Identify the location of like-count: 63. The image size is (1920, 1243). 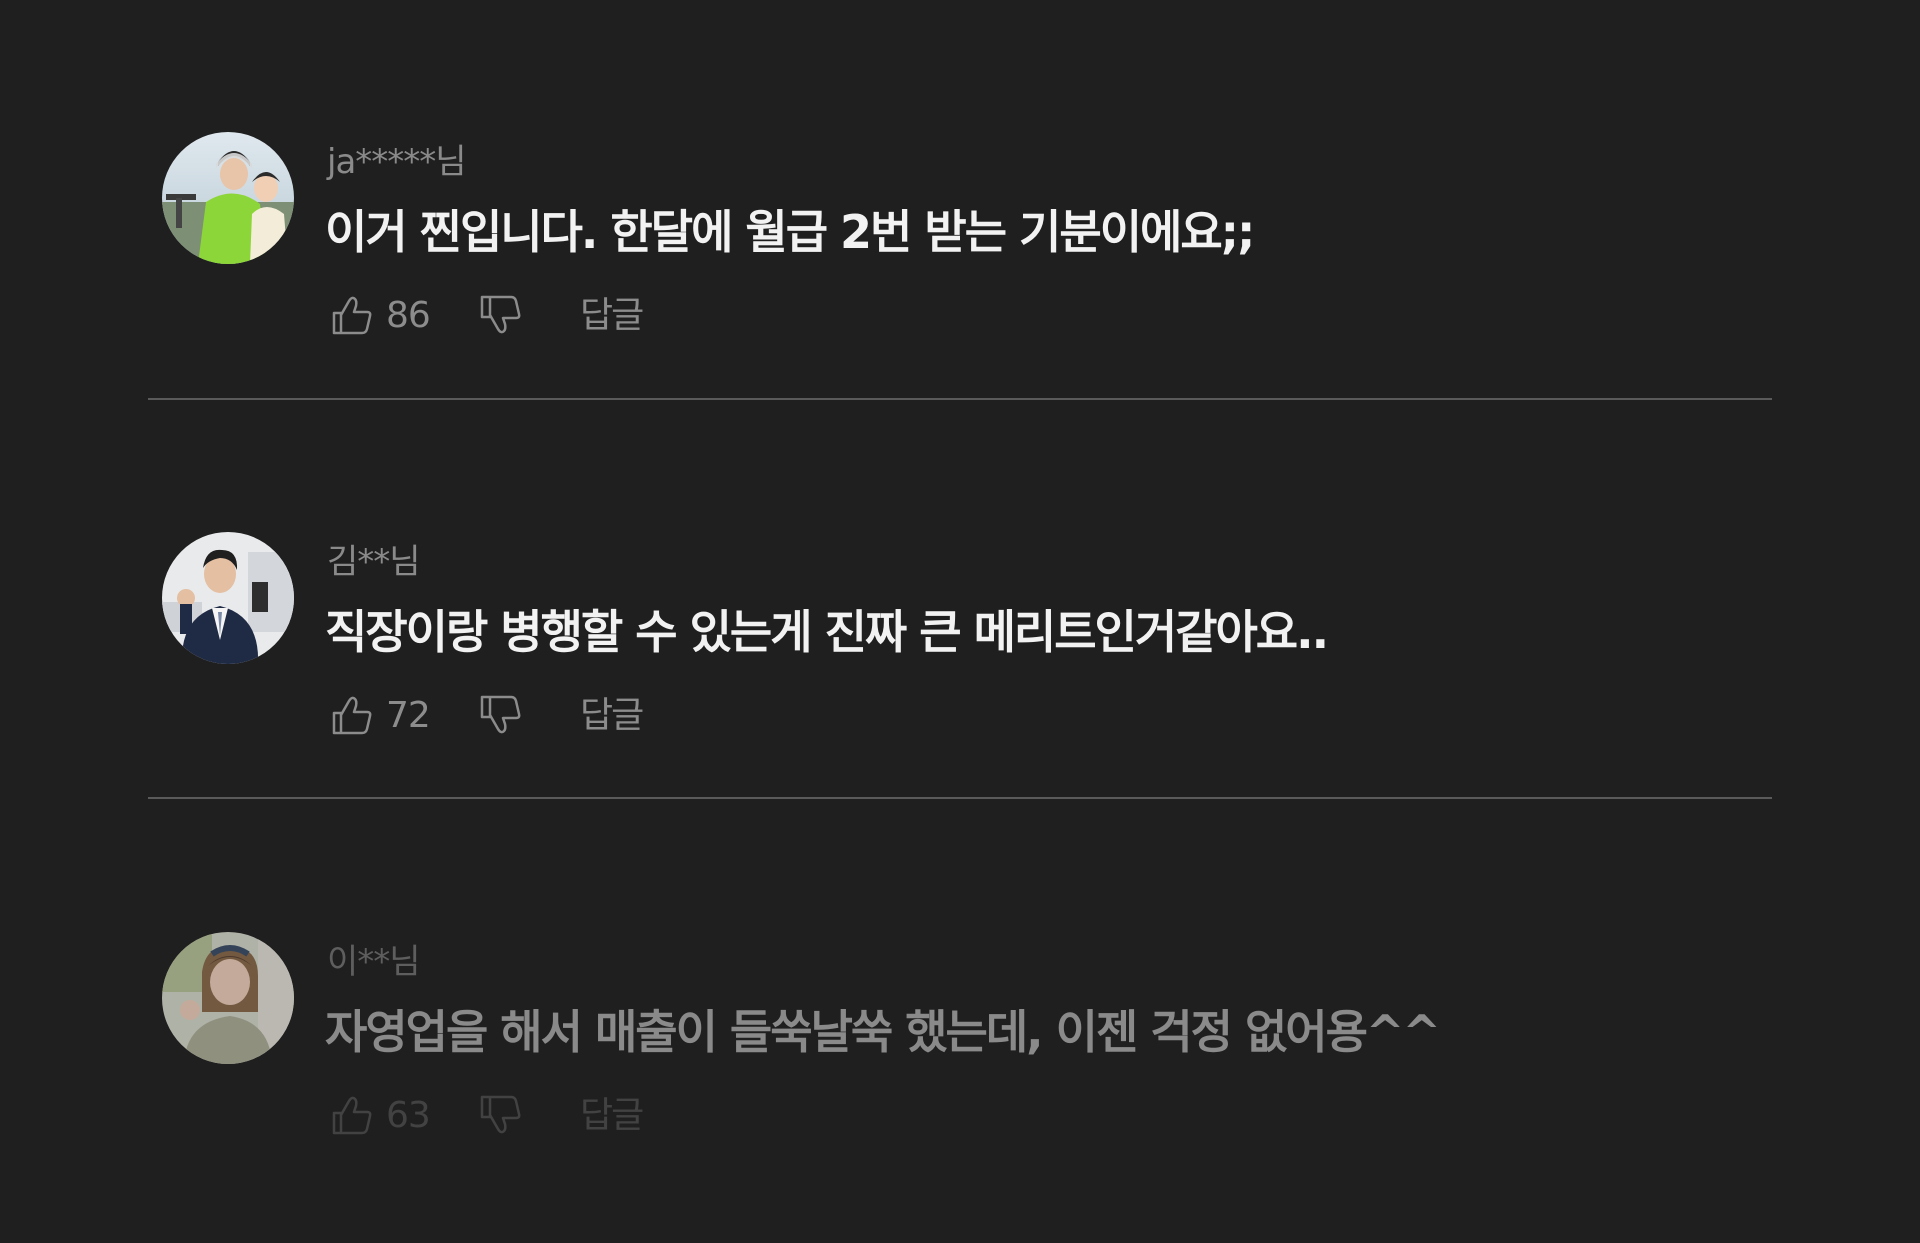
(408, 1115).